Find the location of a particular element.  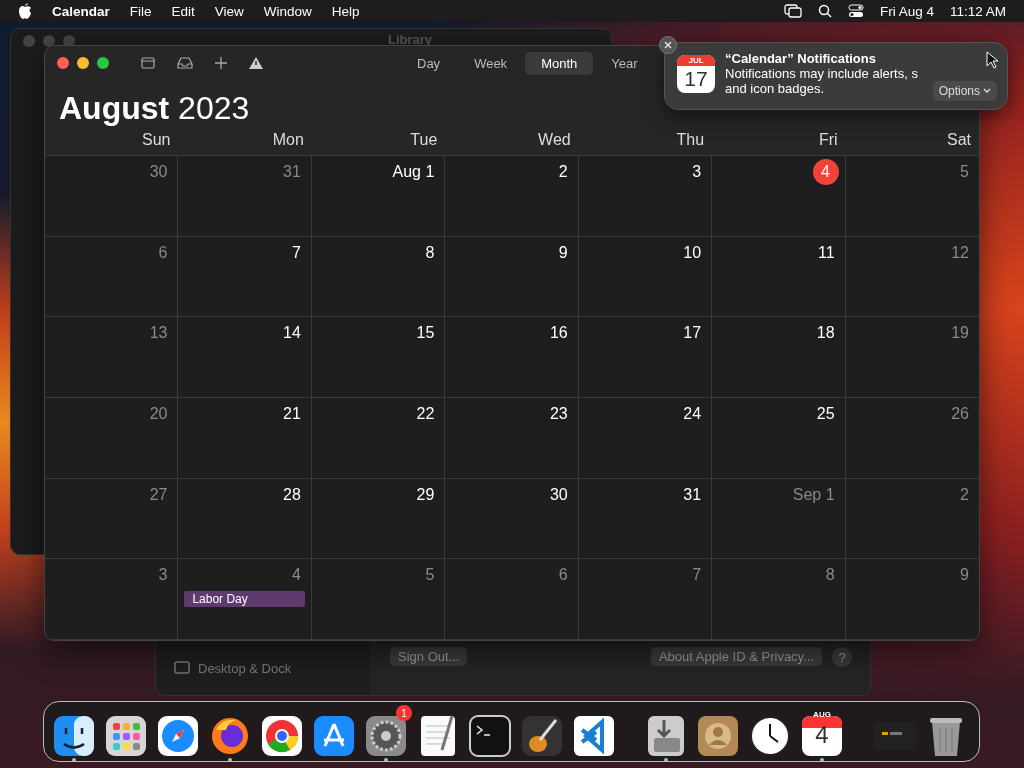

day-number: 10 is located at coordinates (692, 252).